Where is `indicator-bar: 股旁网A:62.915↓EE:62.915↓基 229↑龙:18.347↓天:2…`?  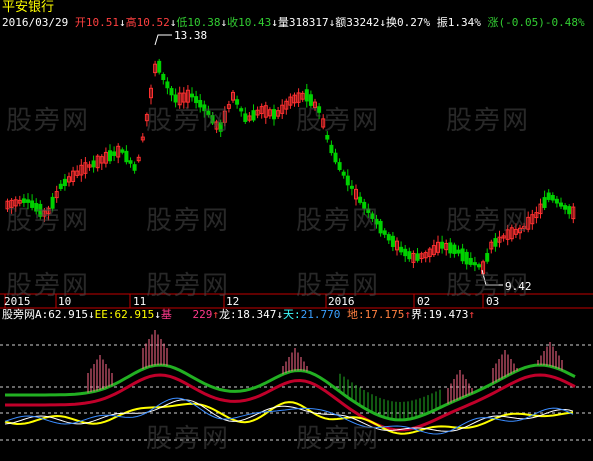
indicator-bar: 股旁网A:62.915↓EE:62.915↓基 229↑龙:18.347↓天:2… is located at coordinates (238, 314).